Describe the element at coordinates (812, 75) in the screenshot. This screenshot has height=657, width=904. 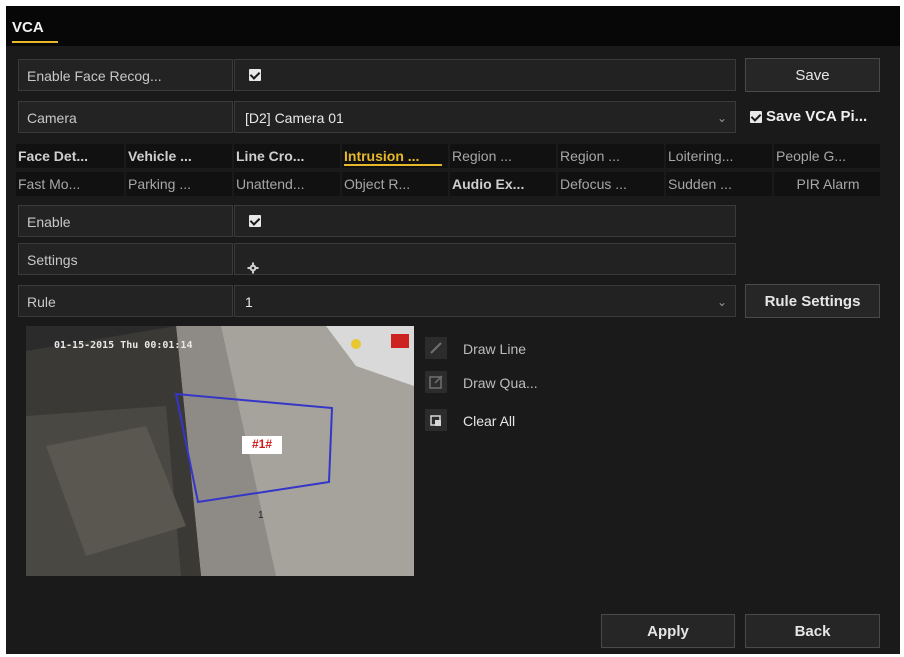
I see `save-button: Save` at that location.